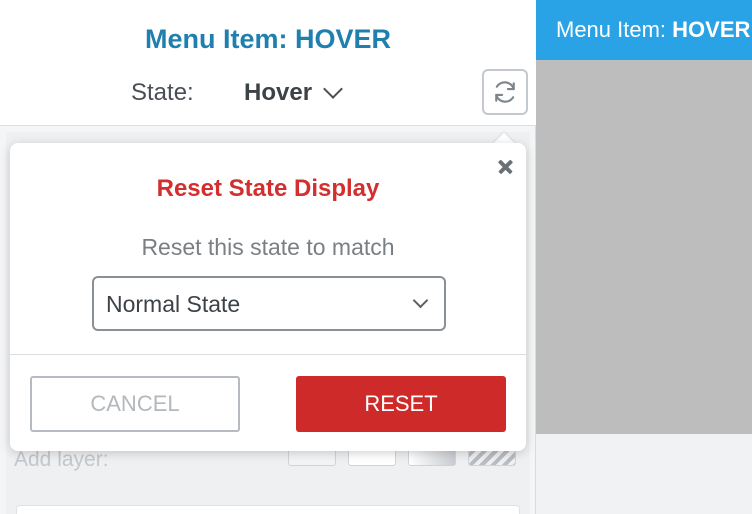  I want to click on menu-item-preview: Menu Item: HOVER, so click(644, 30).